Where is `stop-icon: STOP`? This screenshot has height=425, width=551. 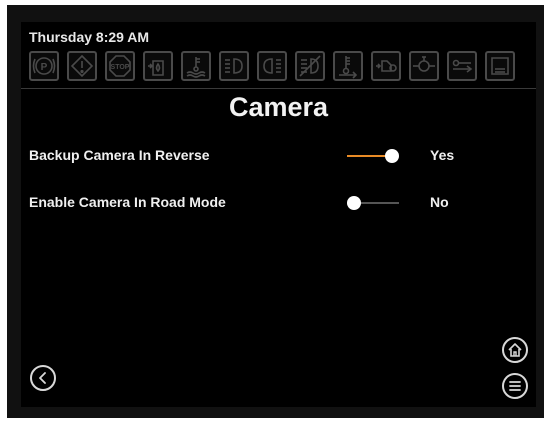 stop-icon: STOP is located at coordinates (120, 66).